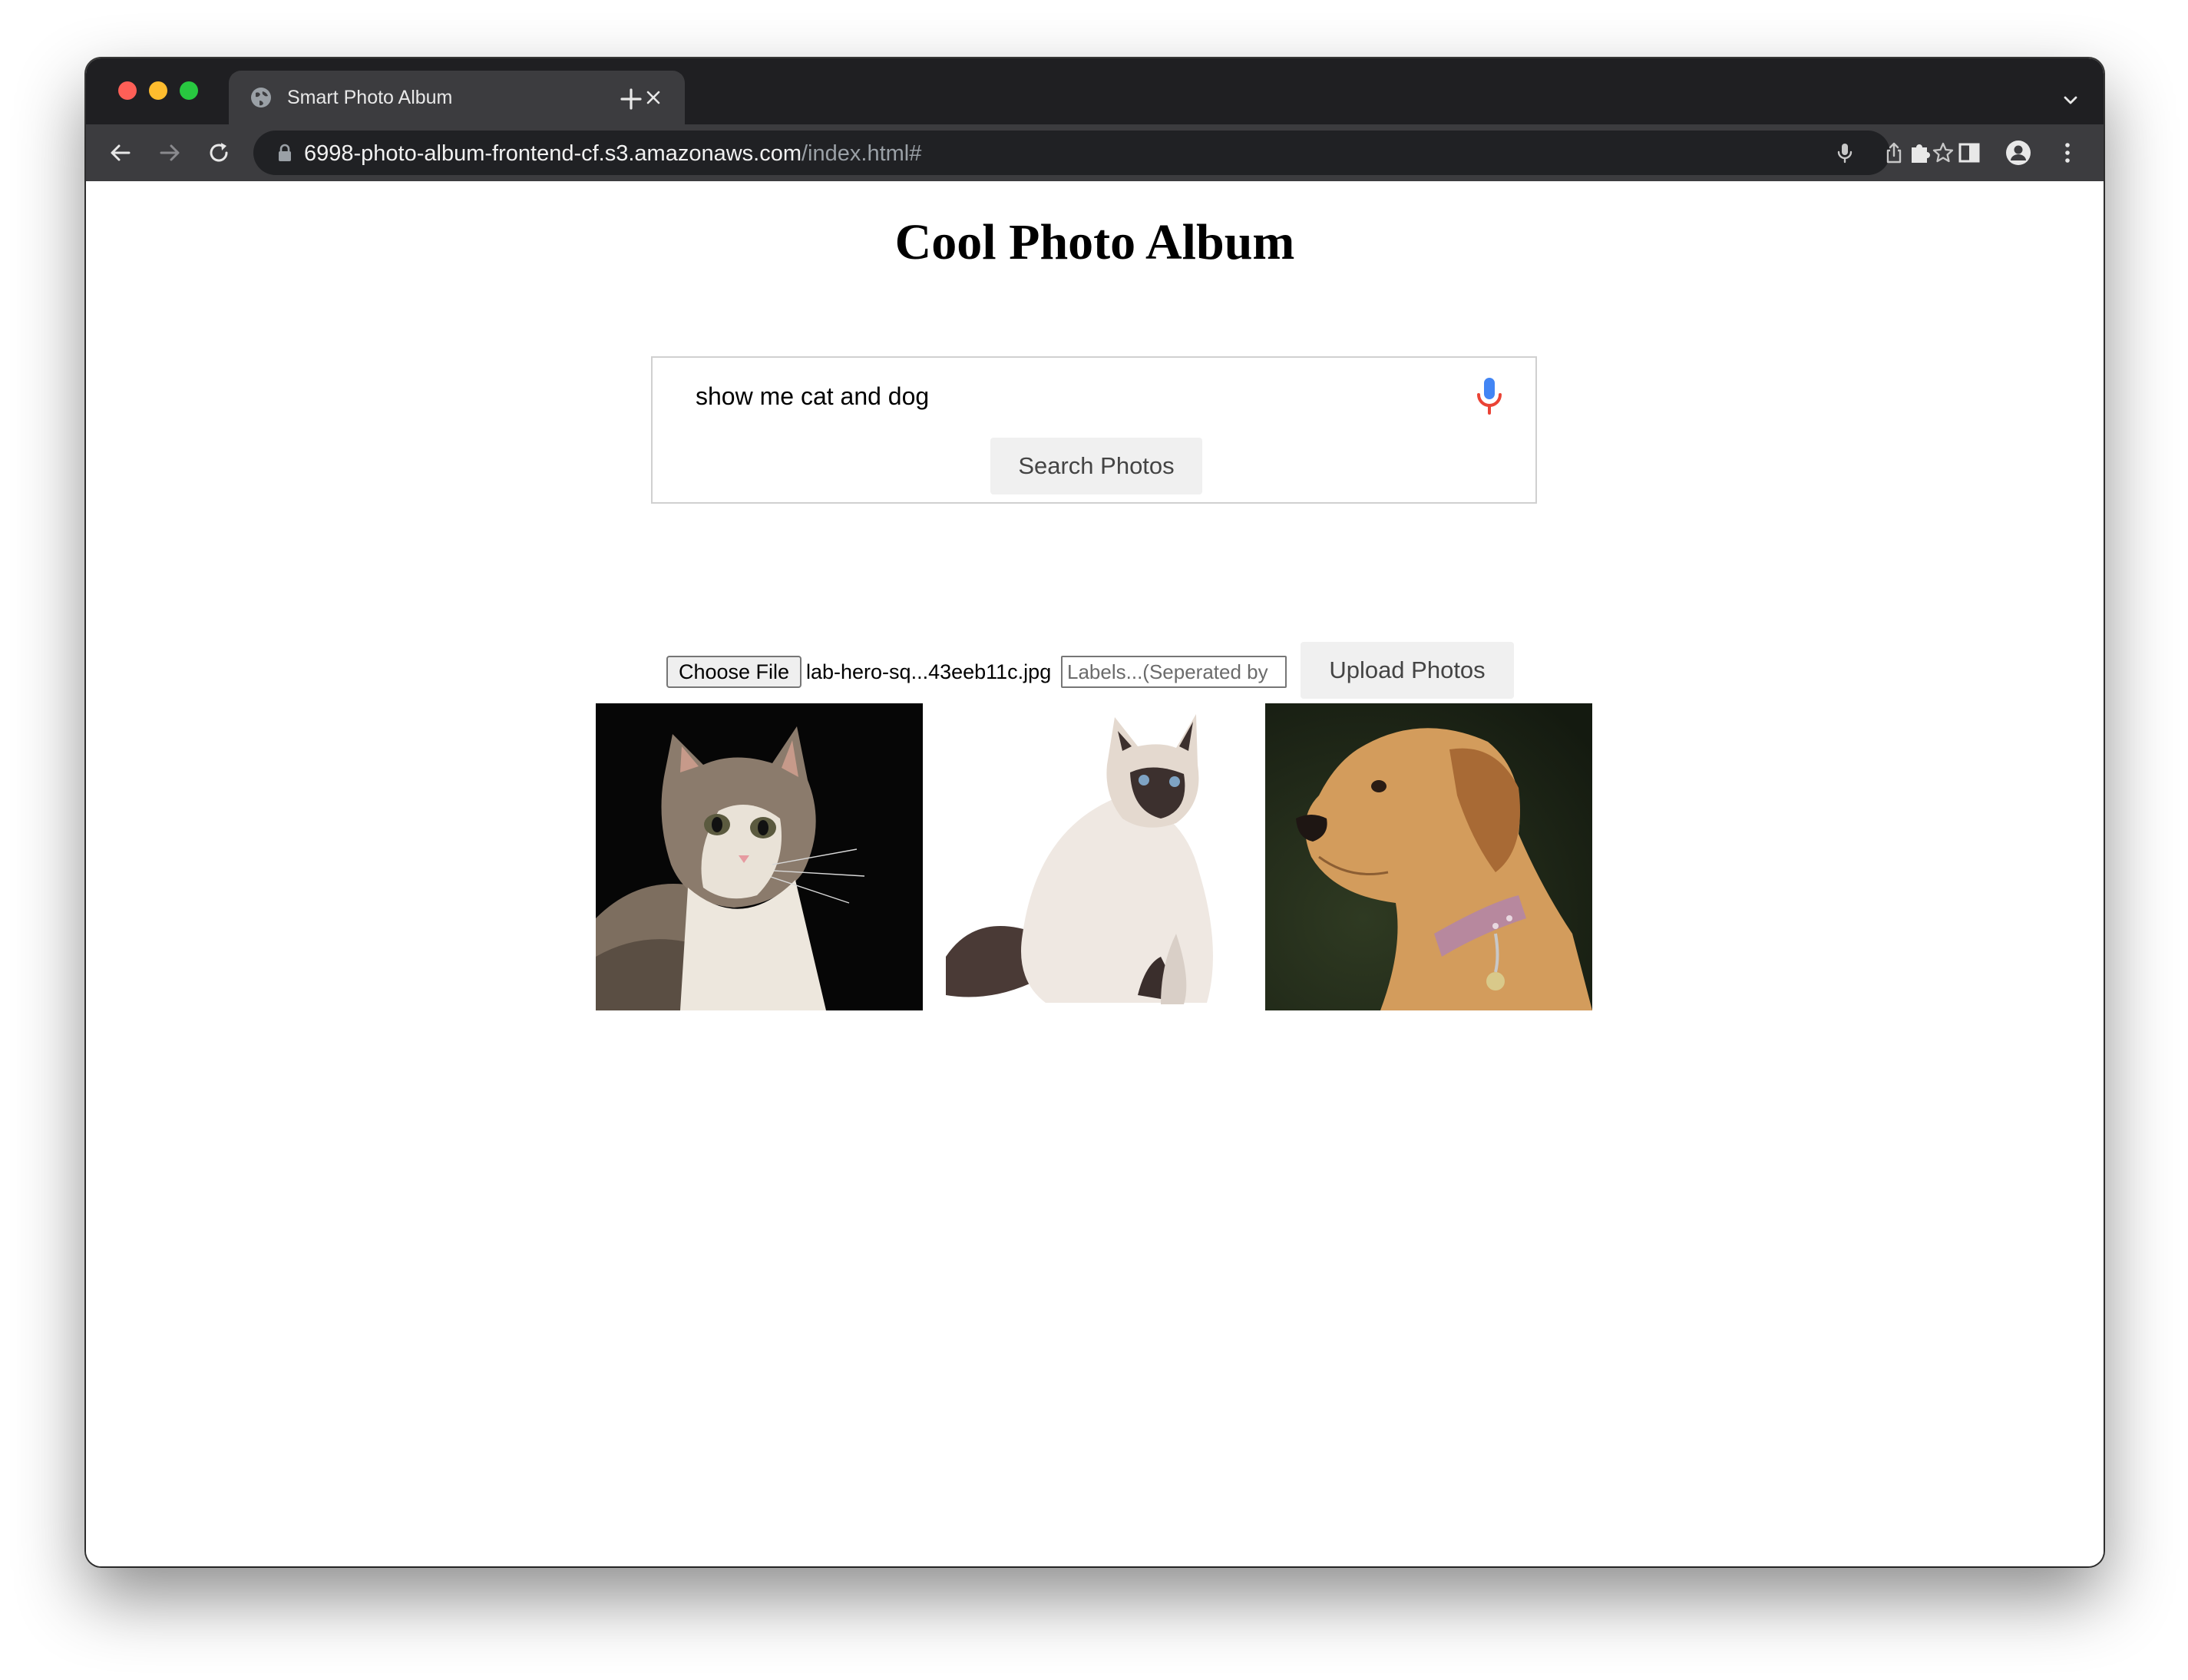 The height and width of the screenshot is (1680, 2188). I want to click on search-photos-button: Search Photos, so click(1096, 466).